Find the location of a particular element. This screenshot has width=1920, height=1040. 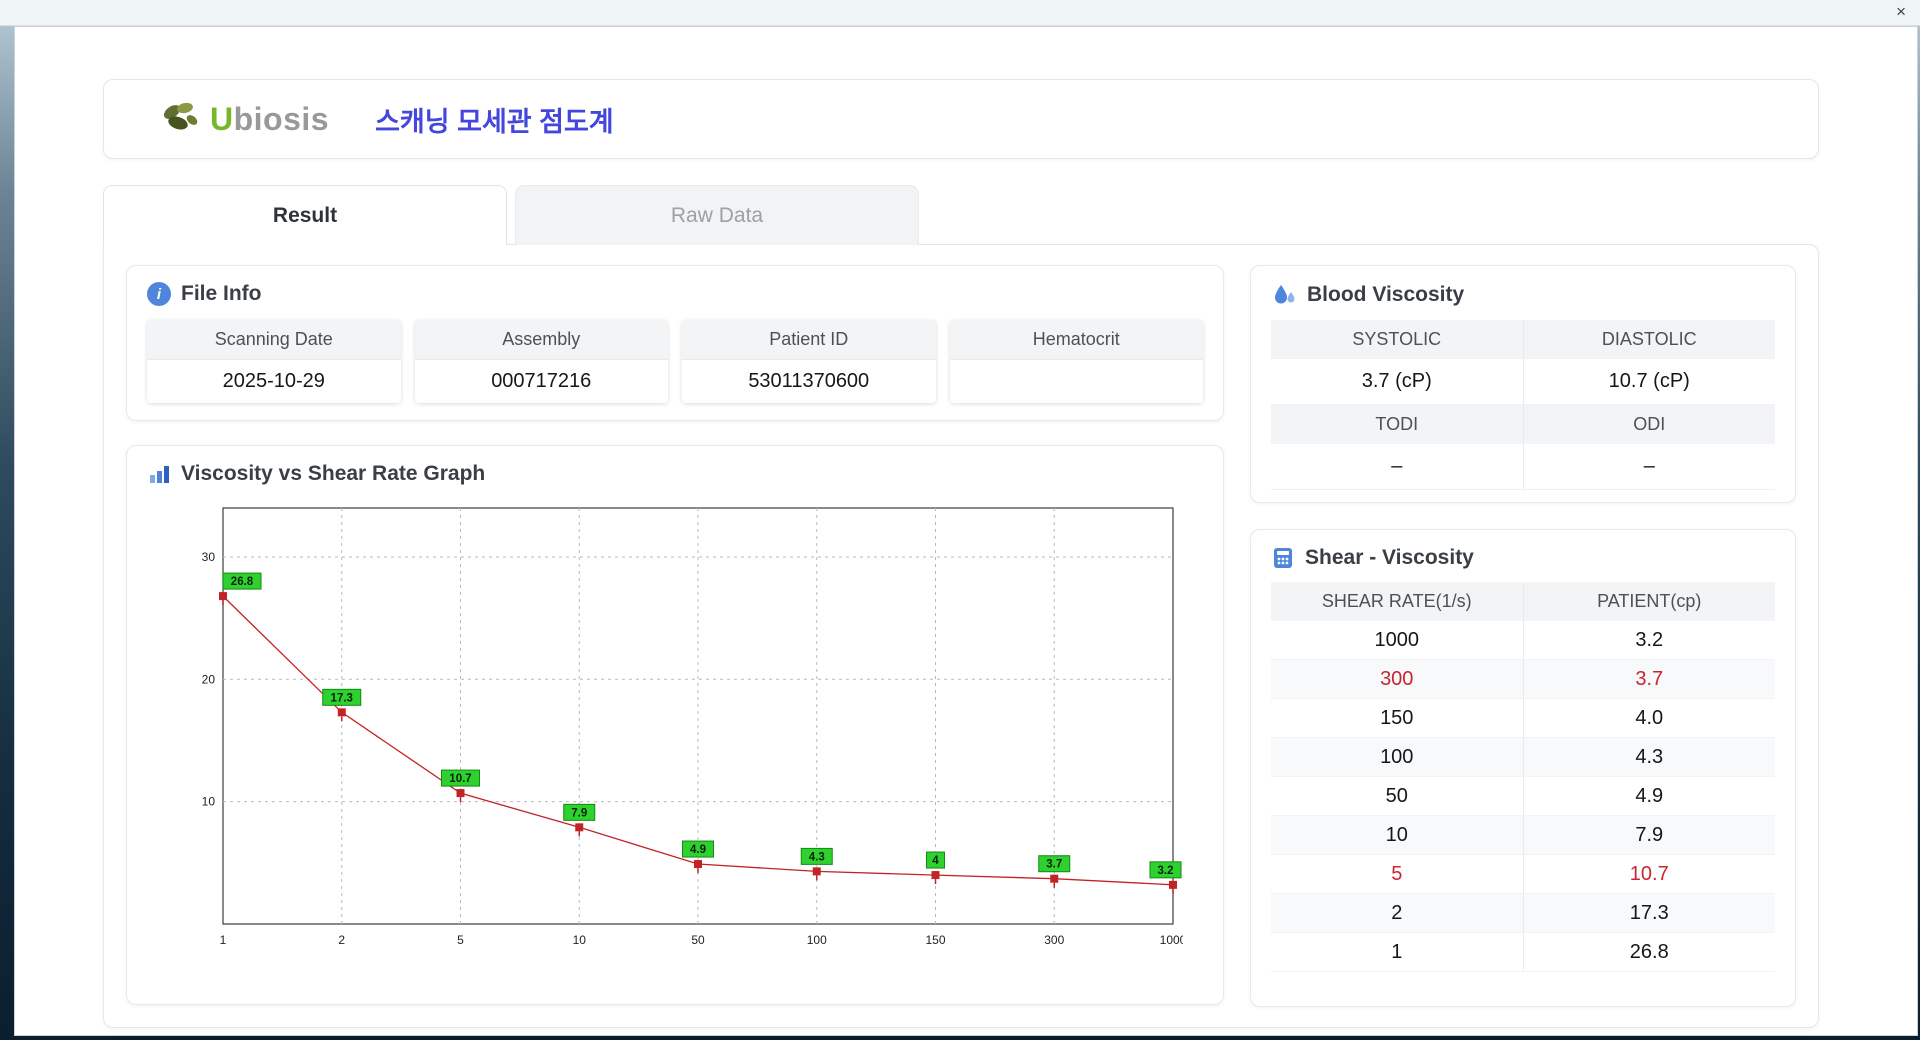

field-value: 53011370600 is located at coordinates (809, 381).